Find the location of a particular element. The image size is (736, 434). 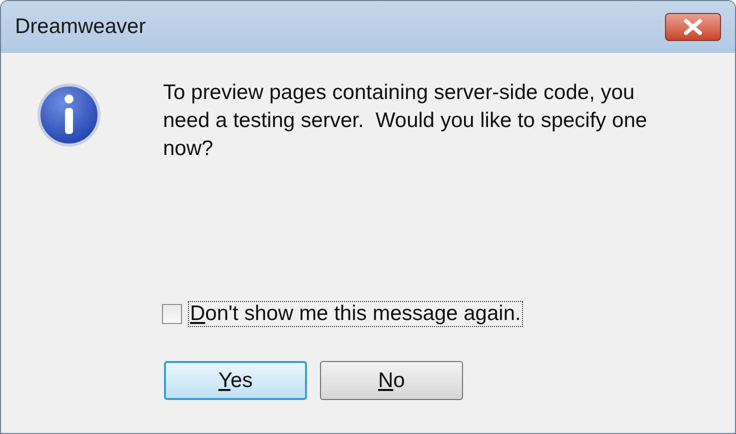

close-icon is located at coordinates (693, 27).